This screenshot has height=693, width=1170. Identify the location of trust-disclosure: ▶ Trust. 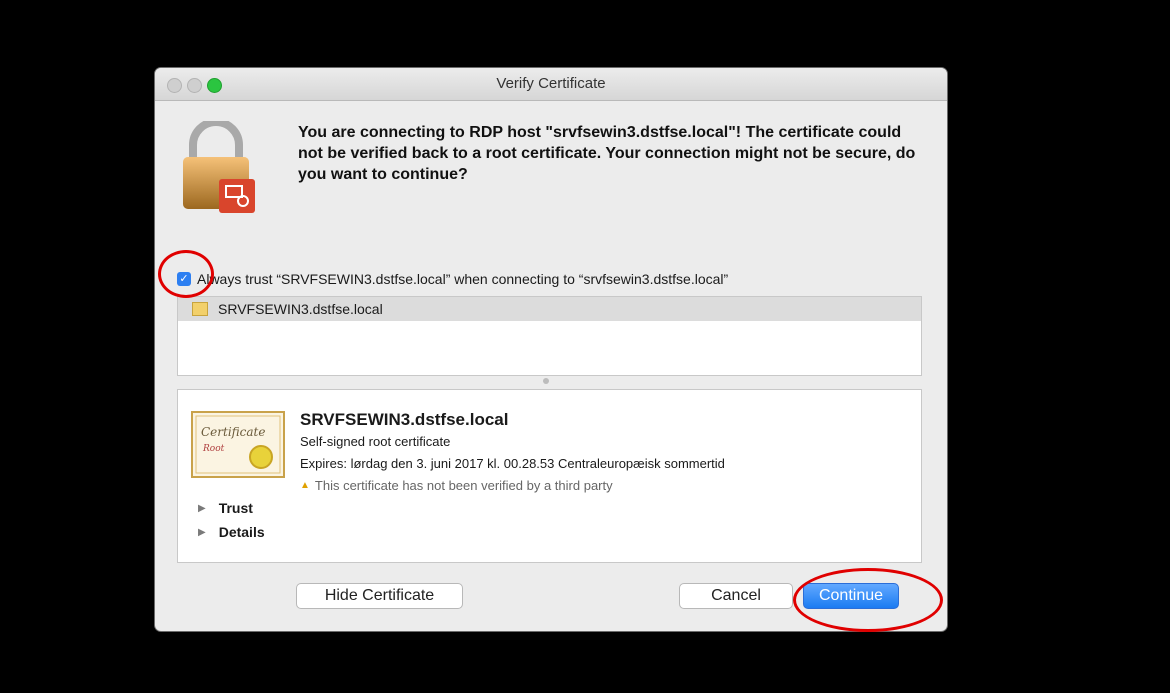
(225, 508).